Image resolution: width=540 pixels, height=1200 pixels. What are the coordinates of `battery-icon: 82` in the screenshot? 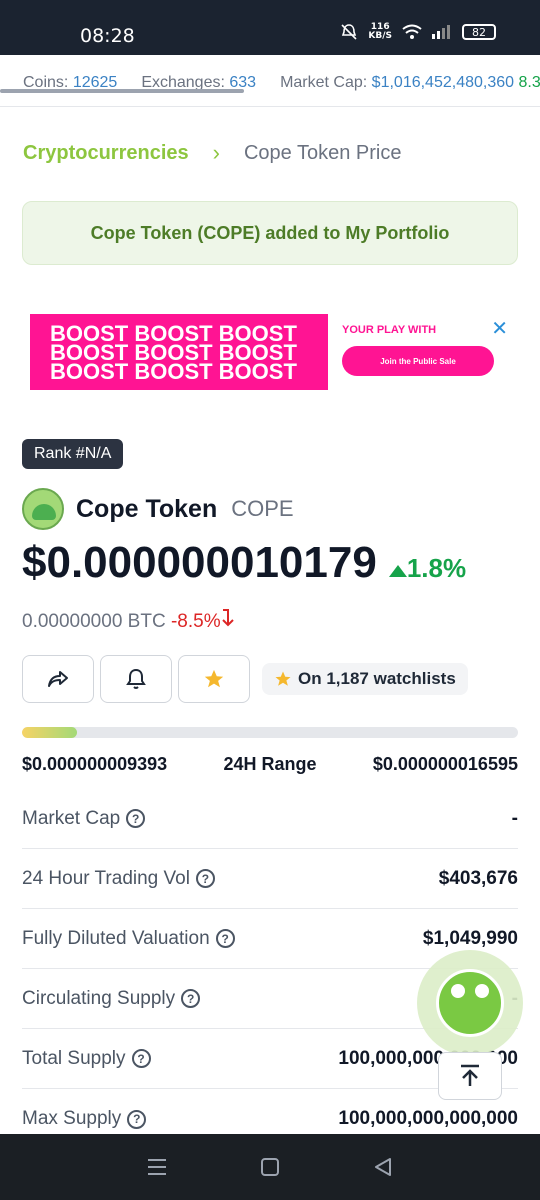 It's located at (479, 32).